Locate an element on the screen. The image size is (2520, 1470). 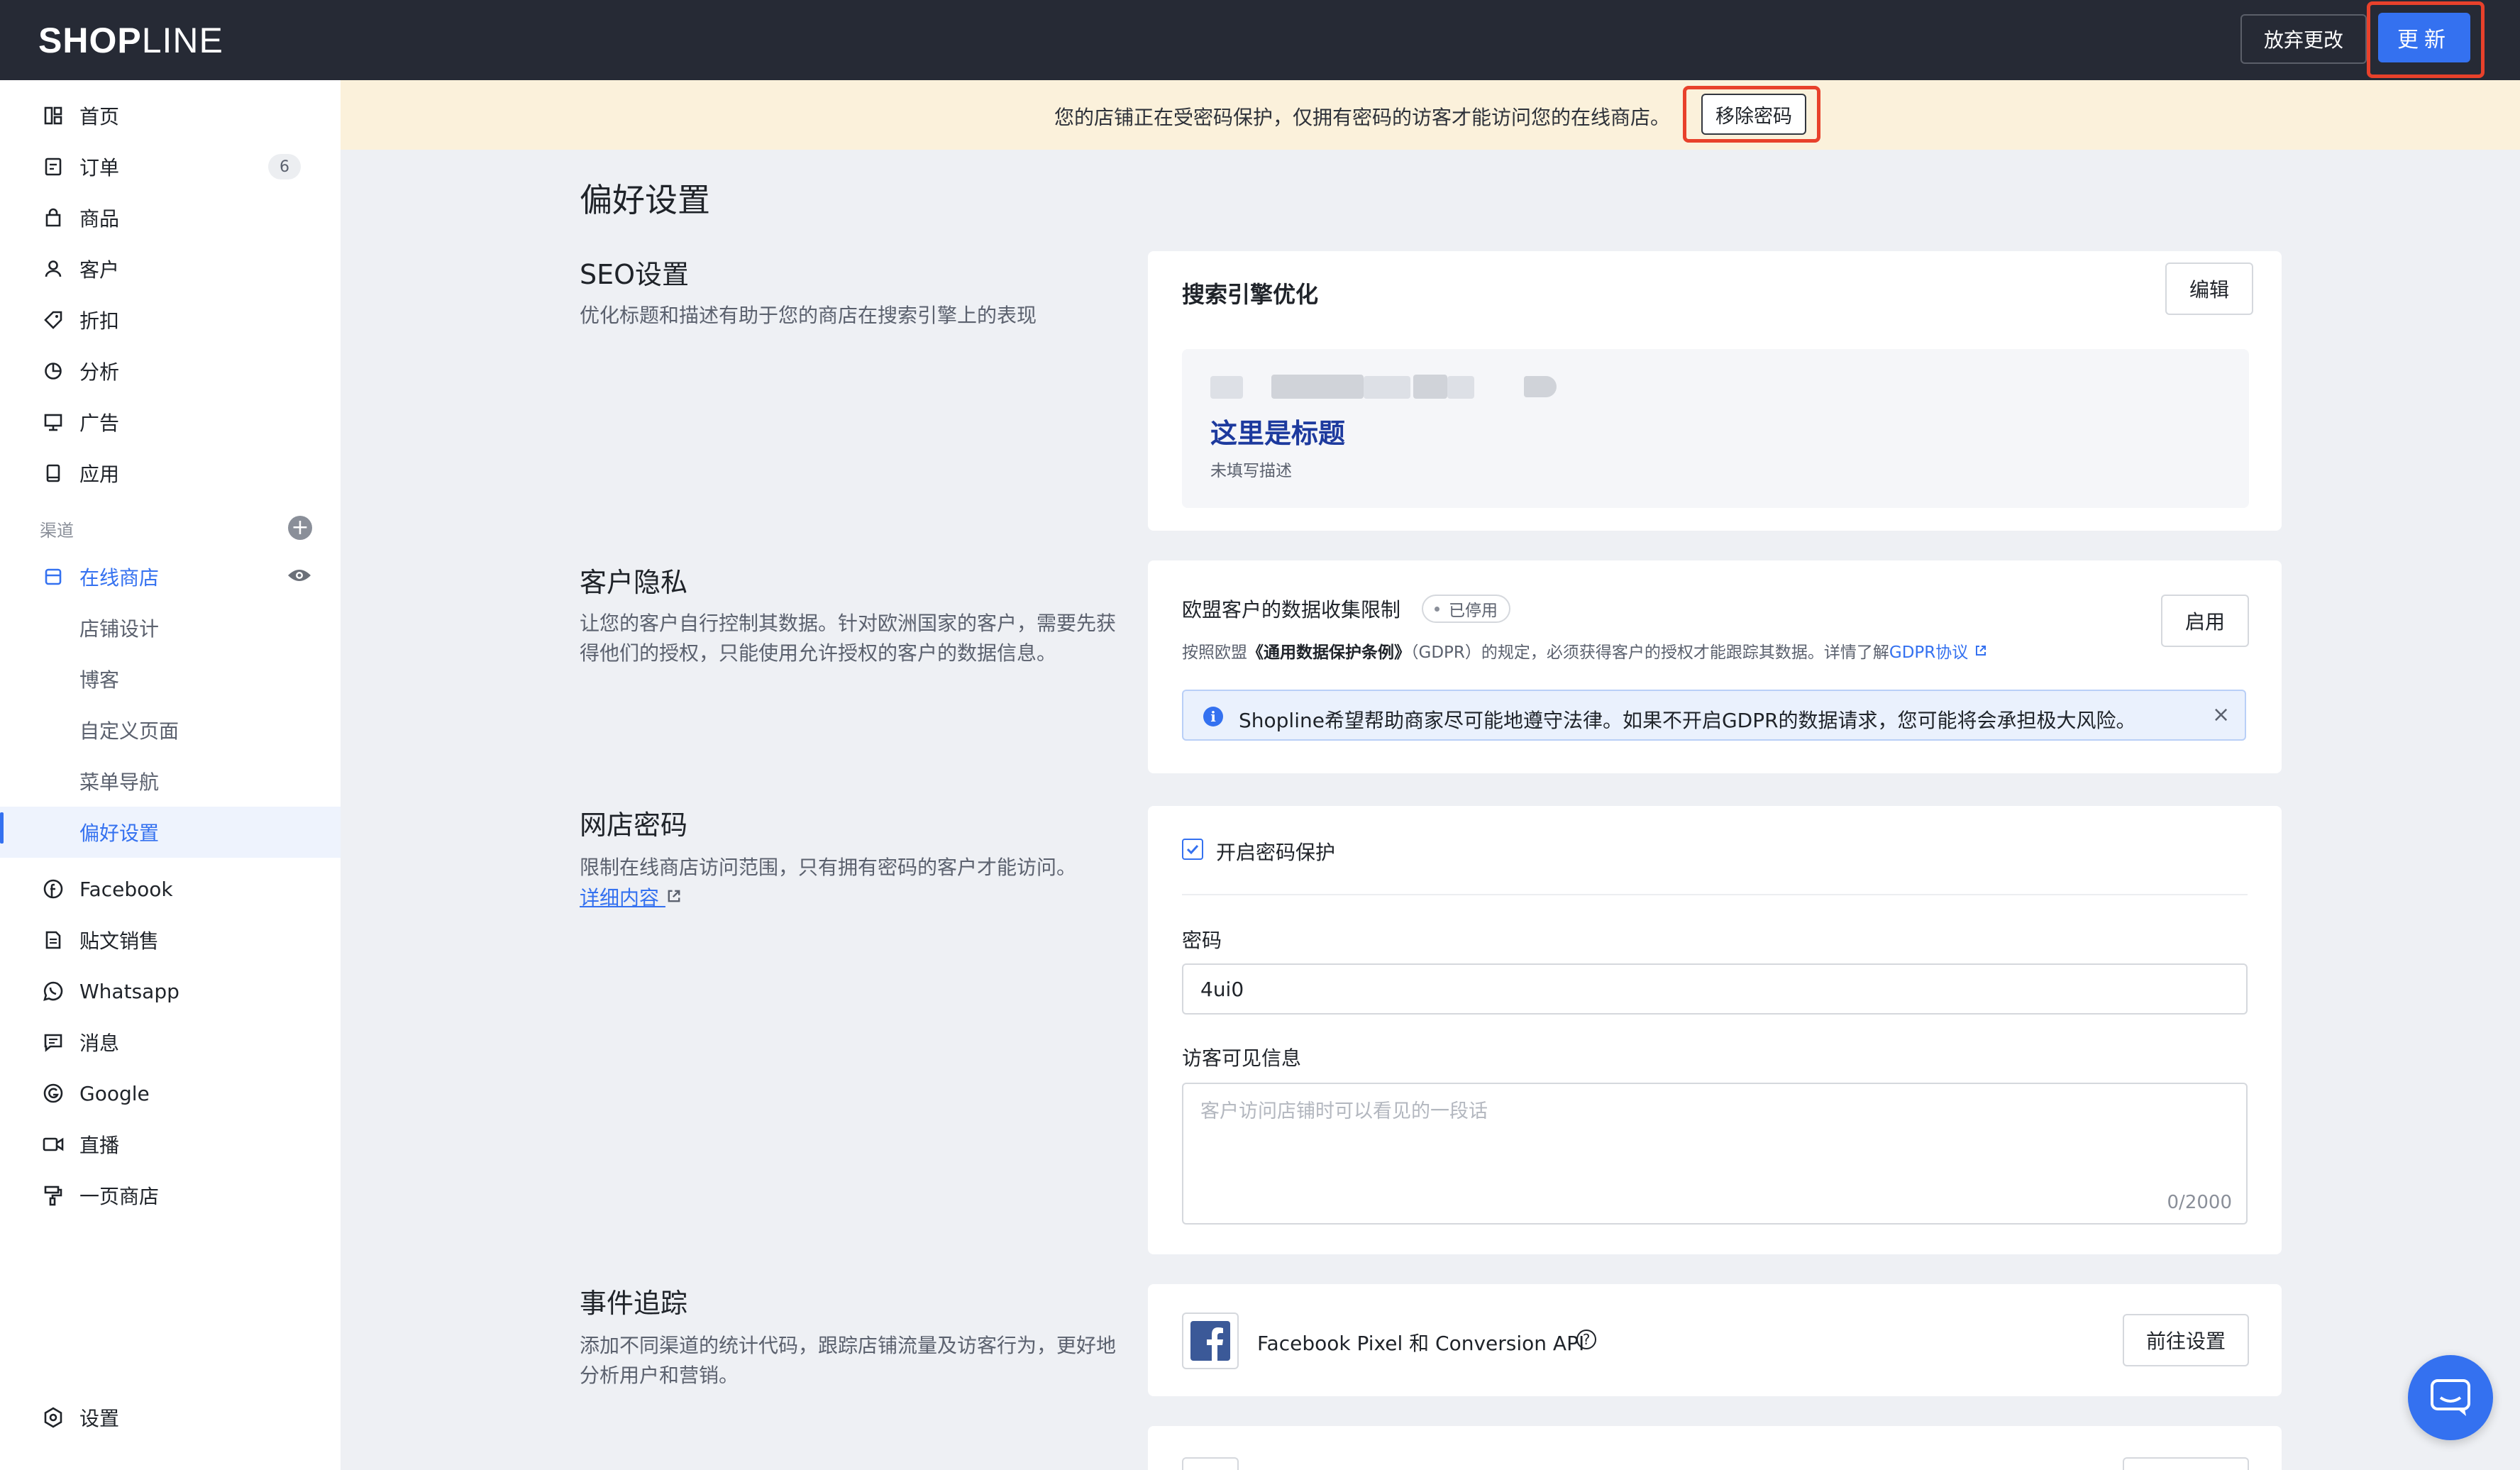
seo-card: 搜索引擎优化 编辑 这里是标题 未填写描述 is located at coordinates (1715, 391).